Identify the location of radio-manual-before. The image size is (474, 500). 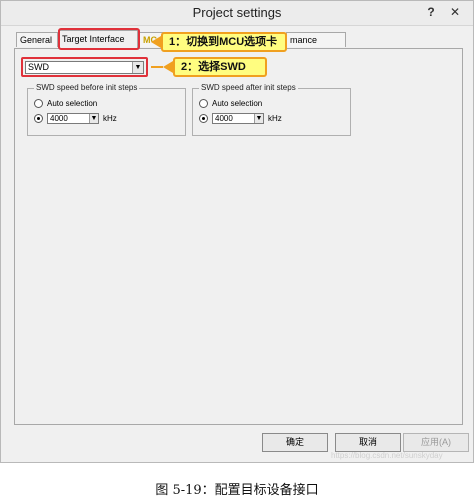
(38, 119).